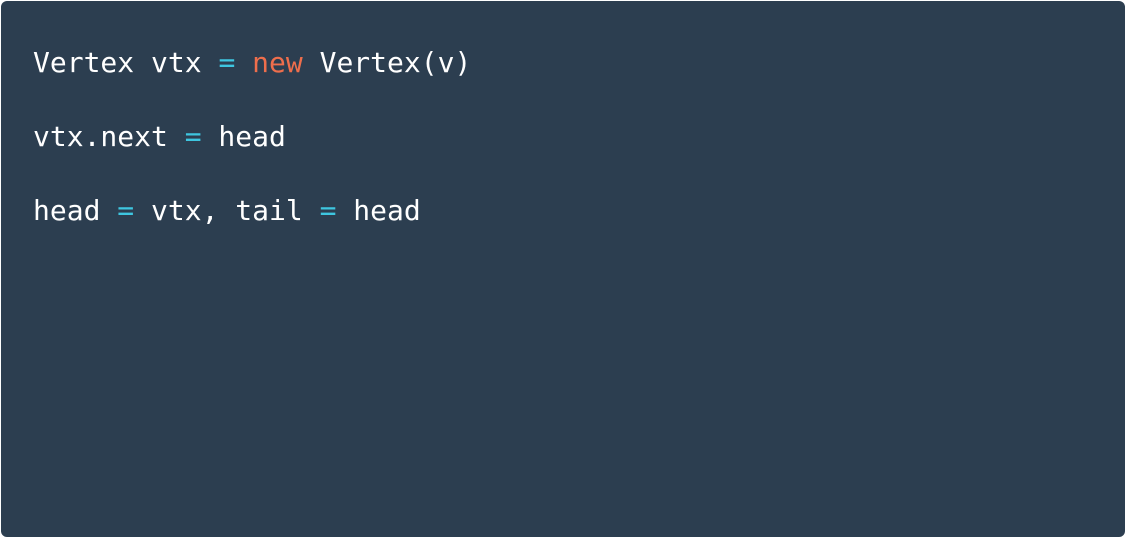 This screenshot has height=538, width=1126. Describe the element at coordinates (277, 62) in the screenshot. I see `new-keyword: new` at that location.